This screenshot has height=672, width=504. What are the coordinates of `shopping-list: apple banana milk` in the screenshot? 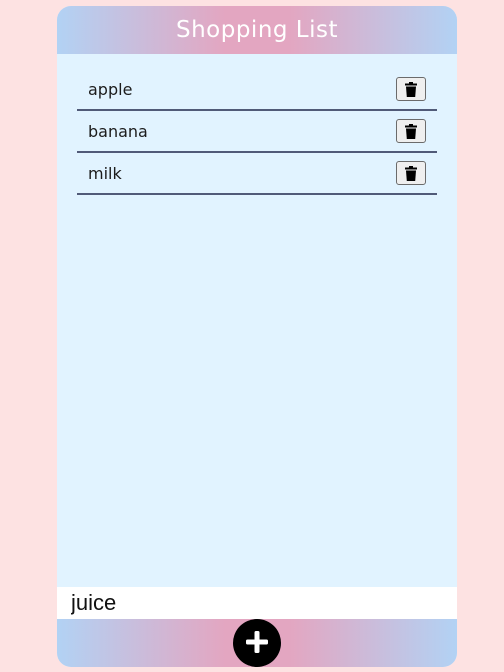 It's located at (257, 132).